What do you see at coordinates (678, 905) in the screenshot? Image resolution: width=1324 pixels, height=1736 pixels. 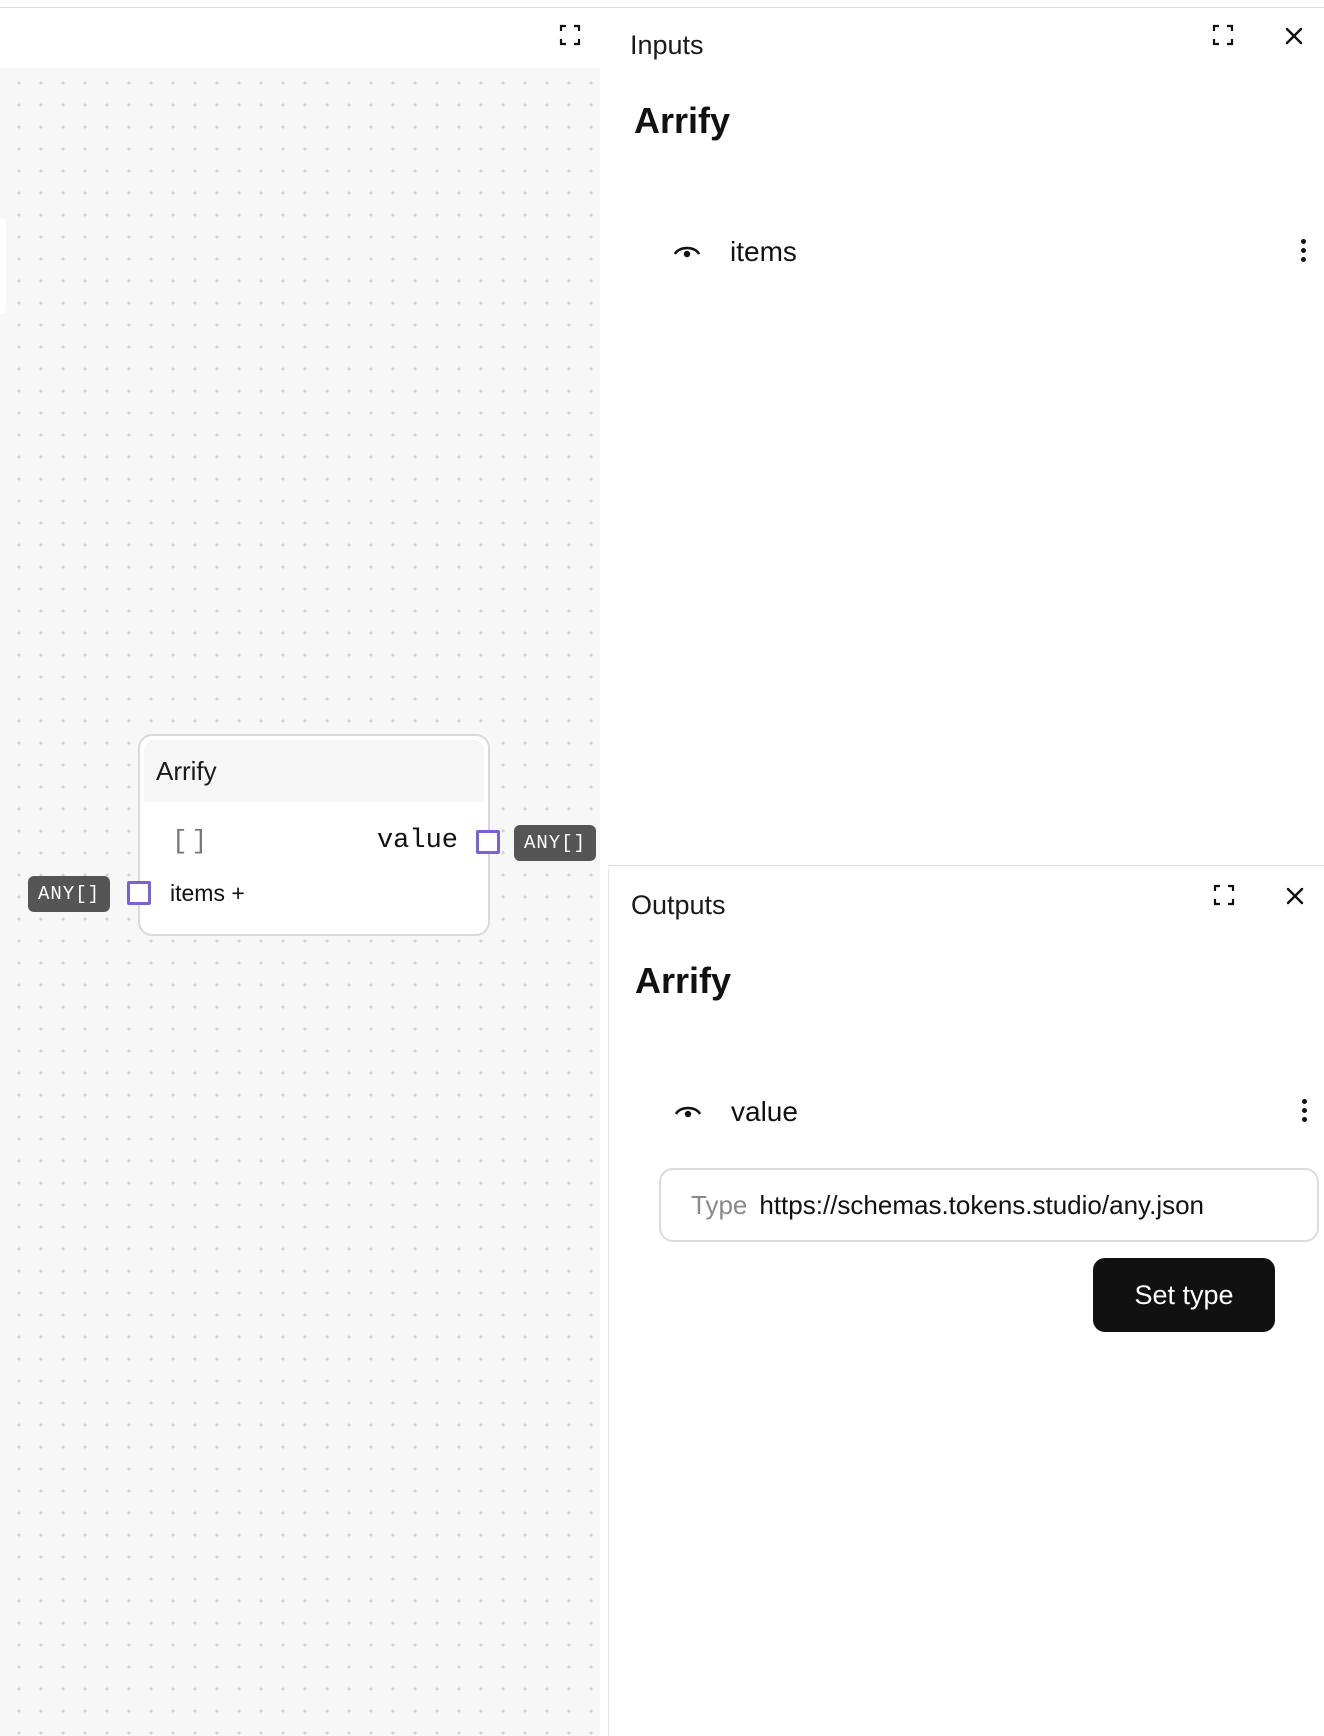 I see `outputs-panel-title: Outputs` at bounding box center [678, 905].